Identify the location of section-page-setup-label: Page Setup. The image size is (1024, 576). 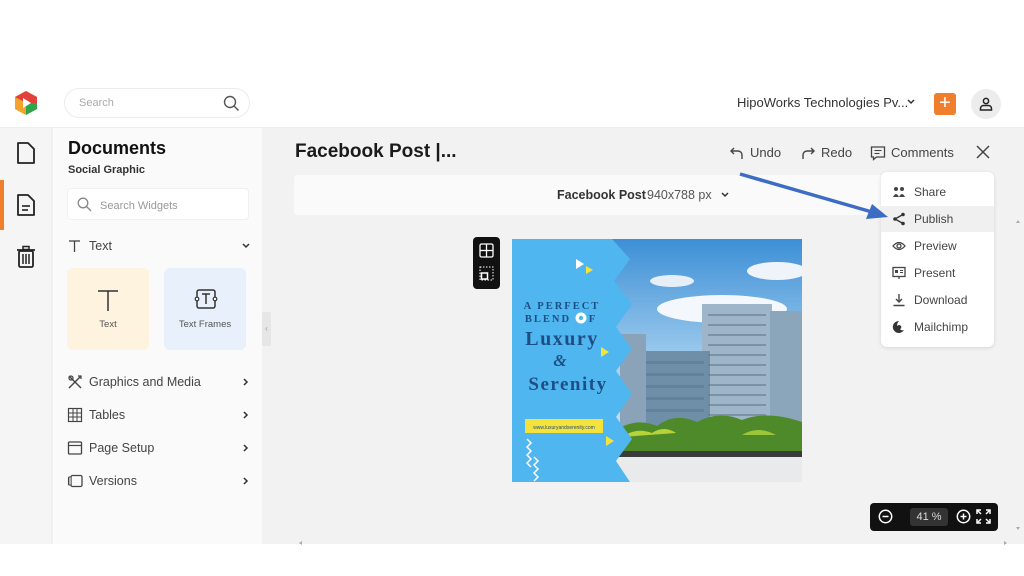
(122, 448).